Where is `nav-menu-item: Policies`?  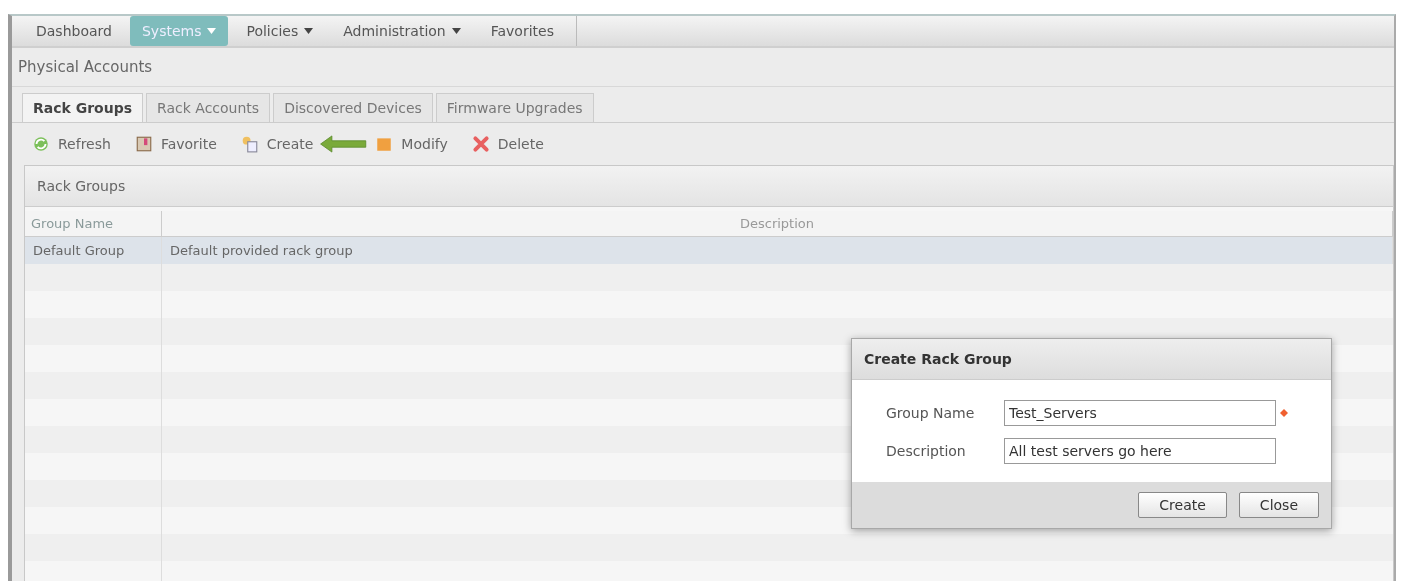
nav-menu-item: Policies is located at coordinates (280, 31).